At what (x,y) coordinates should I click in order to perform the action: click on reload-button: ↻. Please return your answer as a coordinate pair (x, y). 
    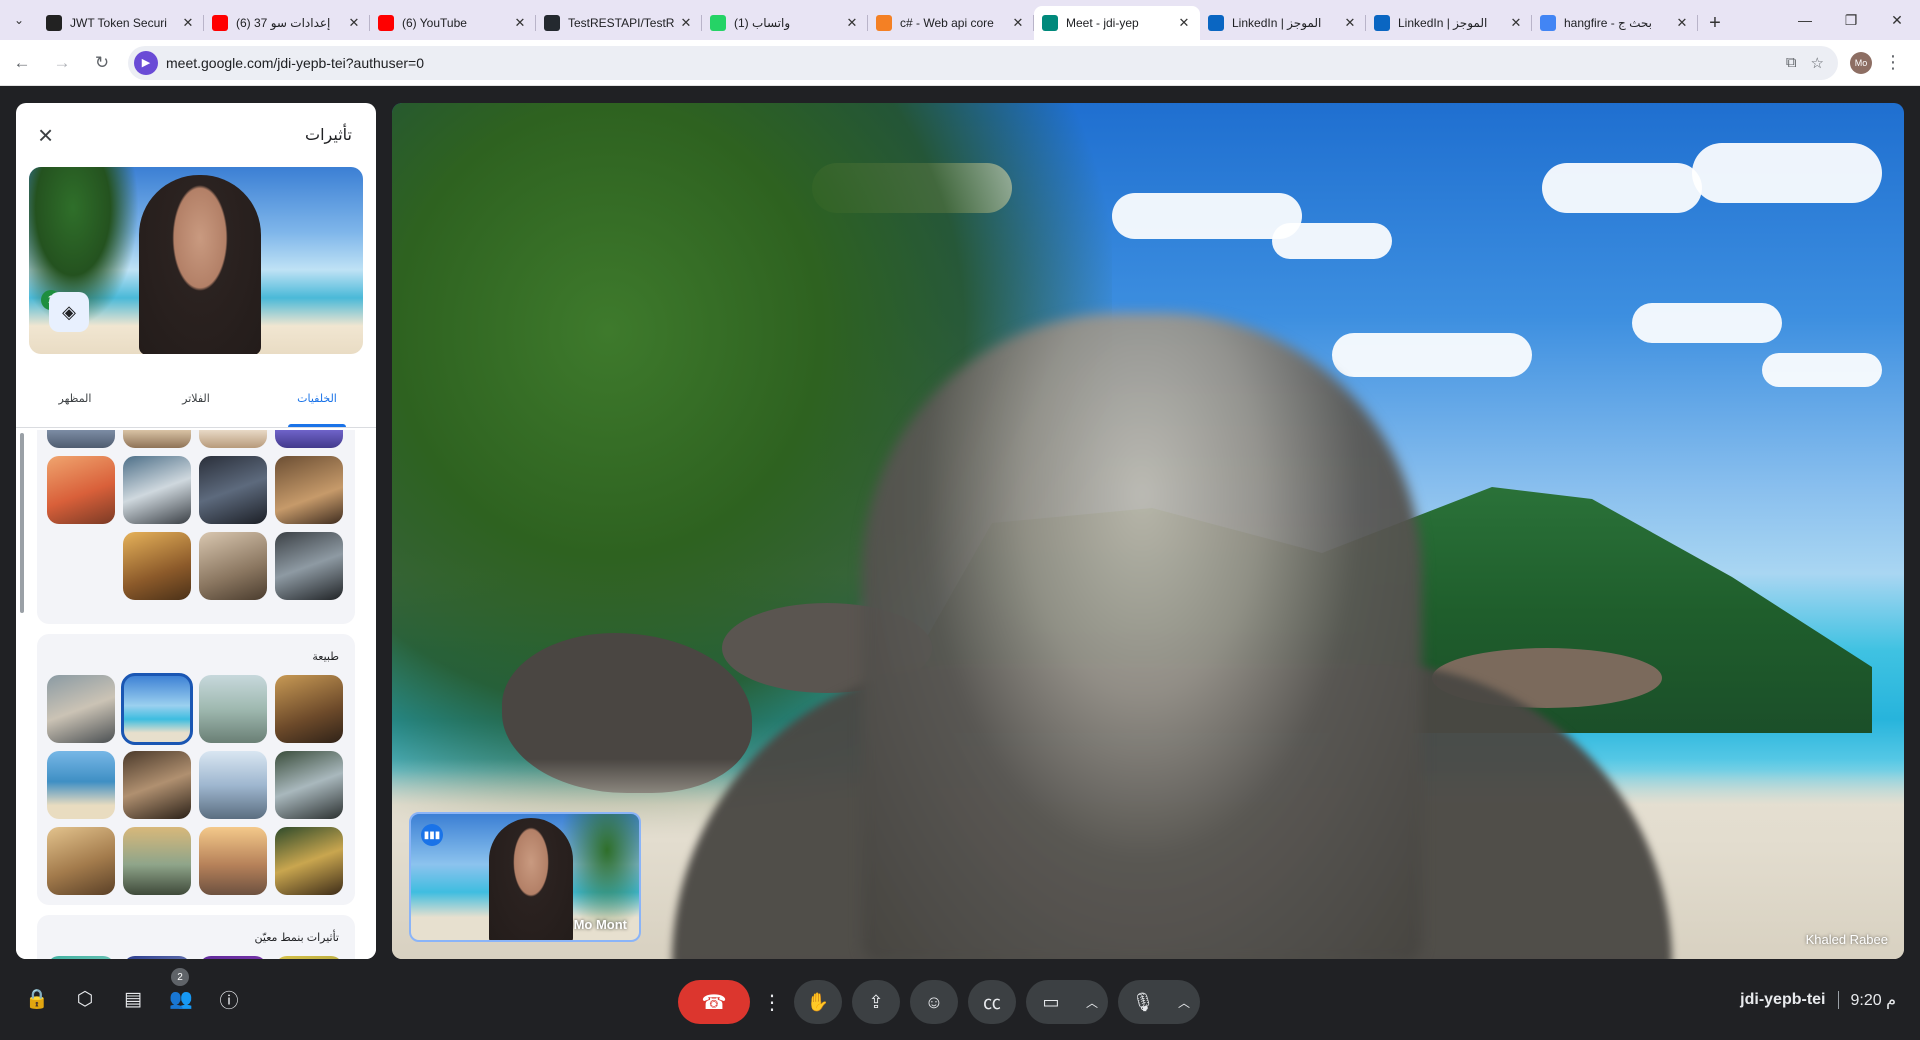
    Looking at the image, I should click on (102, 63).